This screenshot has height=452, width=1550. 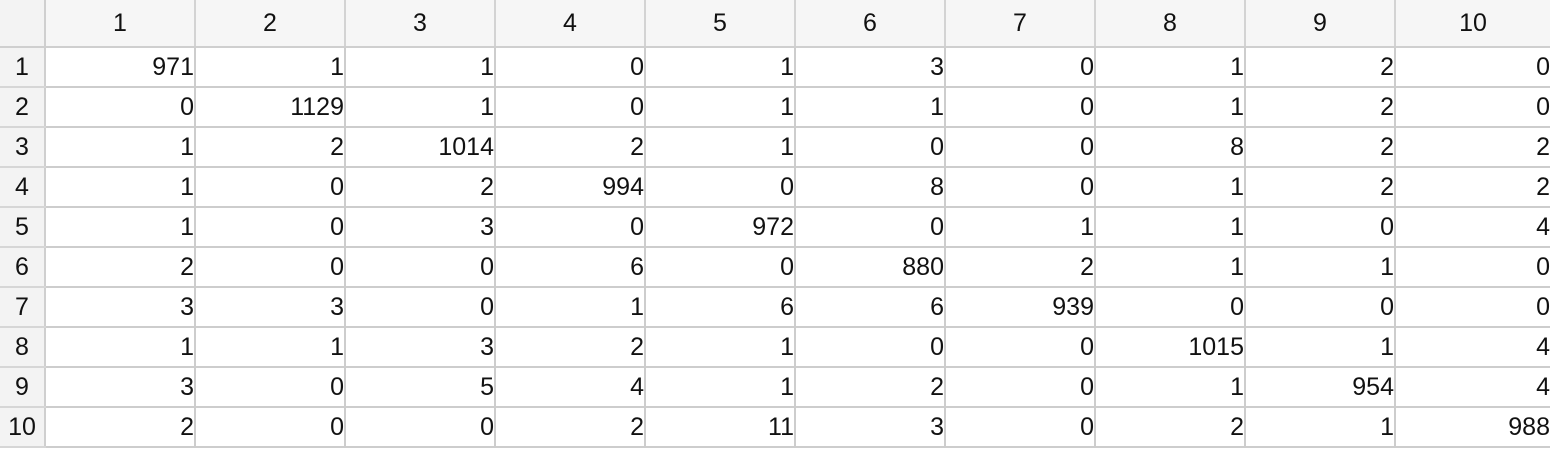 I want to click on column-header: 4, so click(x=570, y=24).